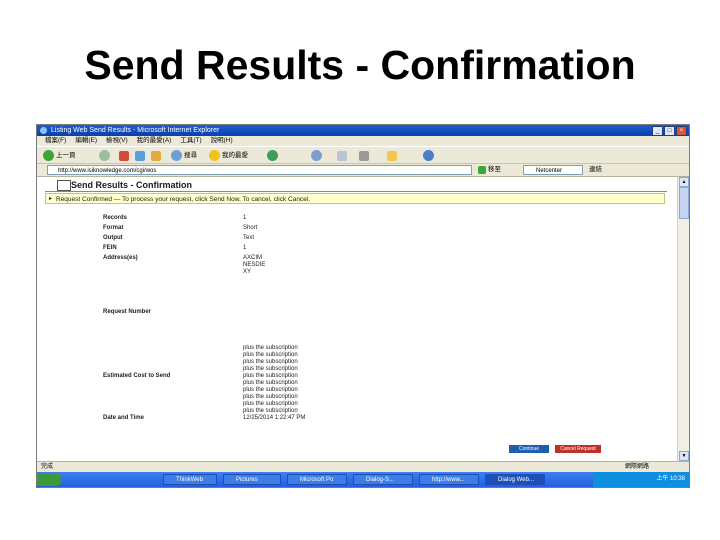 This screenshot has width=720, height=540. I want to click on links-button: 連結, so click(595, 170).